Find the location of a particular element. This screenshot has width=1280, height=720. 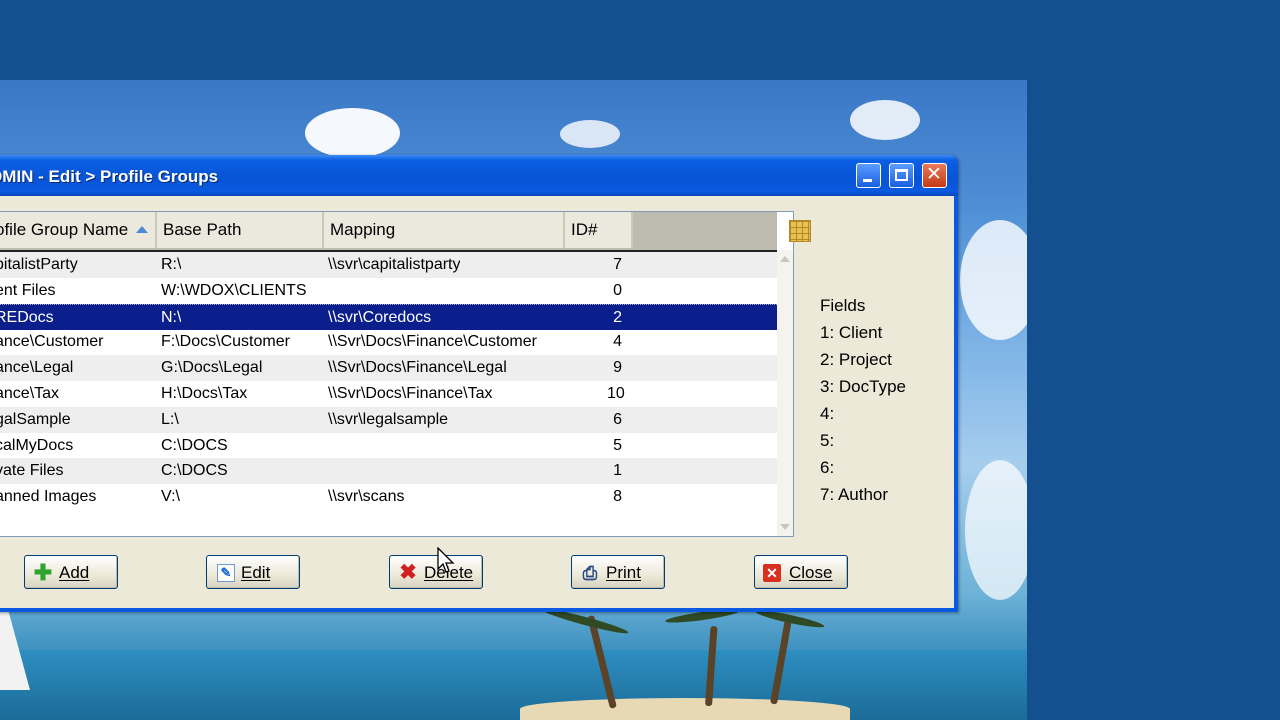

cell-group-name: galSample is located at coordinates (35, 419).